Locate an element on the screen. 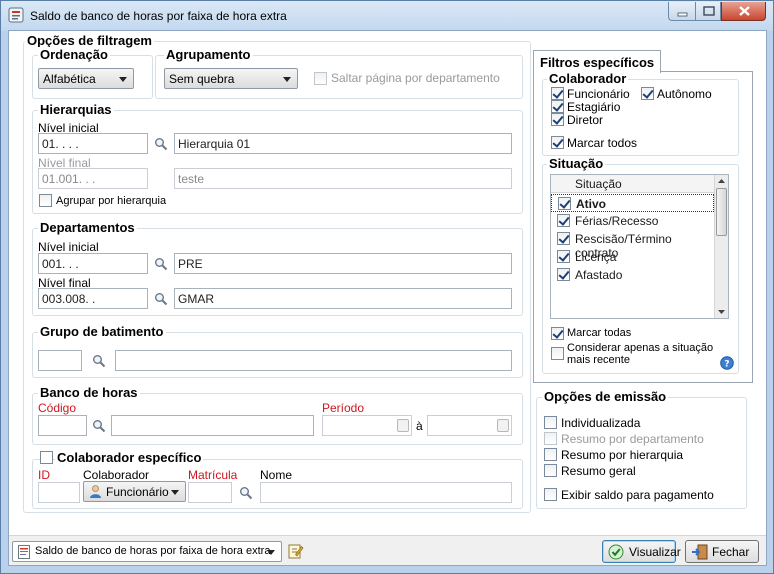  dep-nivel-inicial-desc: PRE is located at coordinates (343, 263).